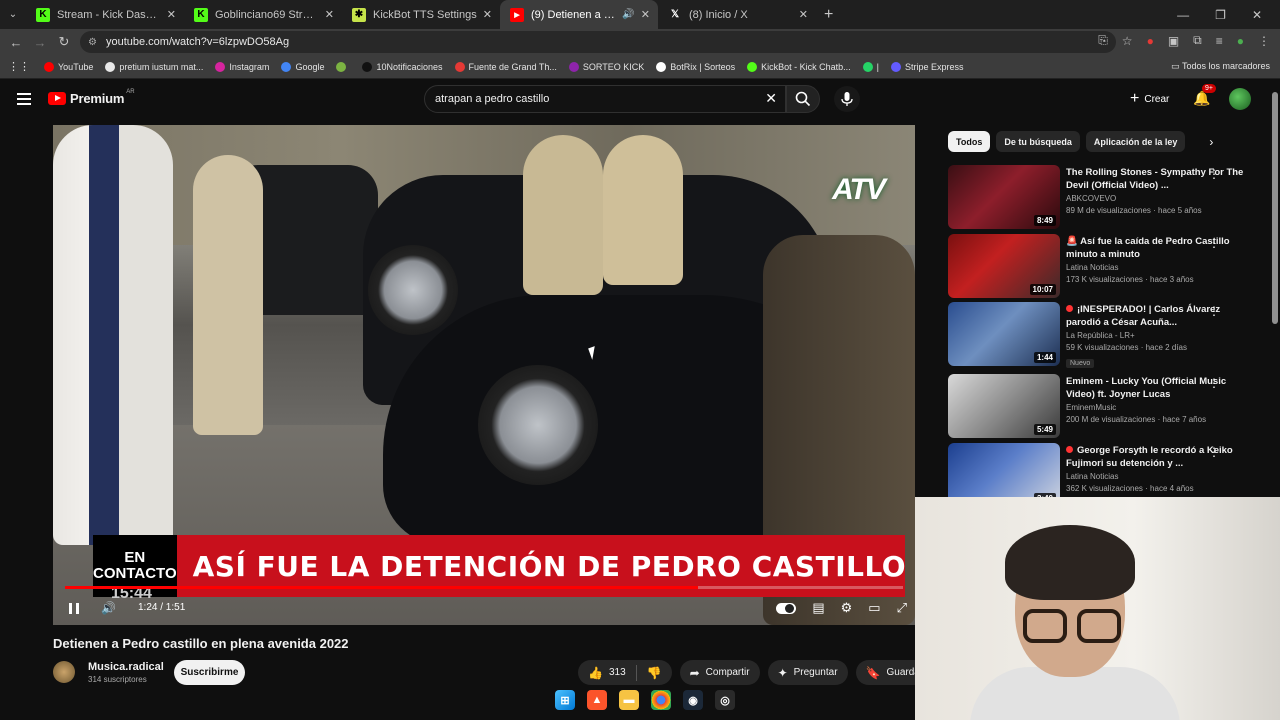  What do you see at coordinates (693, 700) in the screenshot?
I see `steam-icon: ◉` at bounding box center [693, 700].